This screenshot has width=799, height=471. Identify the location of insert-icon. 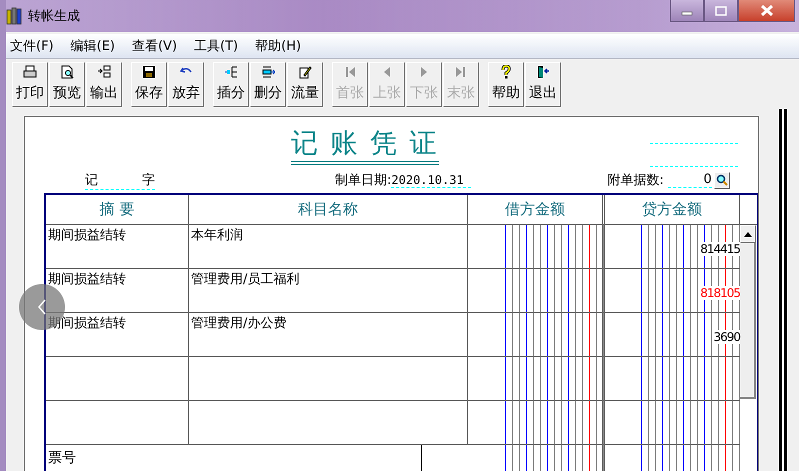
(231, 71).